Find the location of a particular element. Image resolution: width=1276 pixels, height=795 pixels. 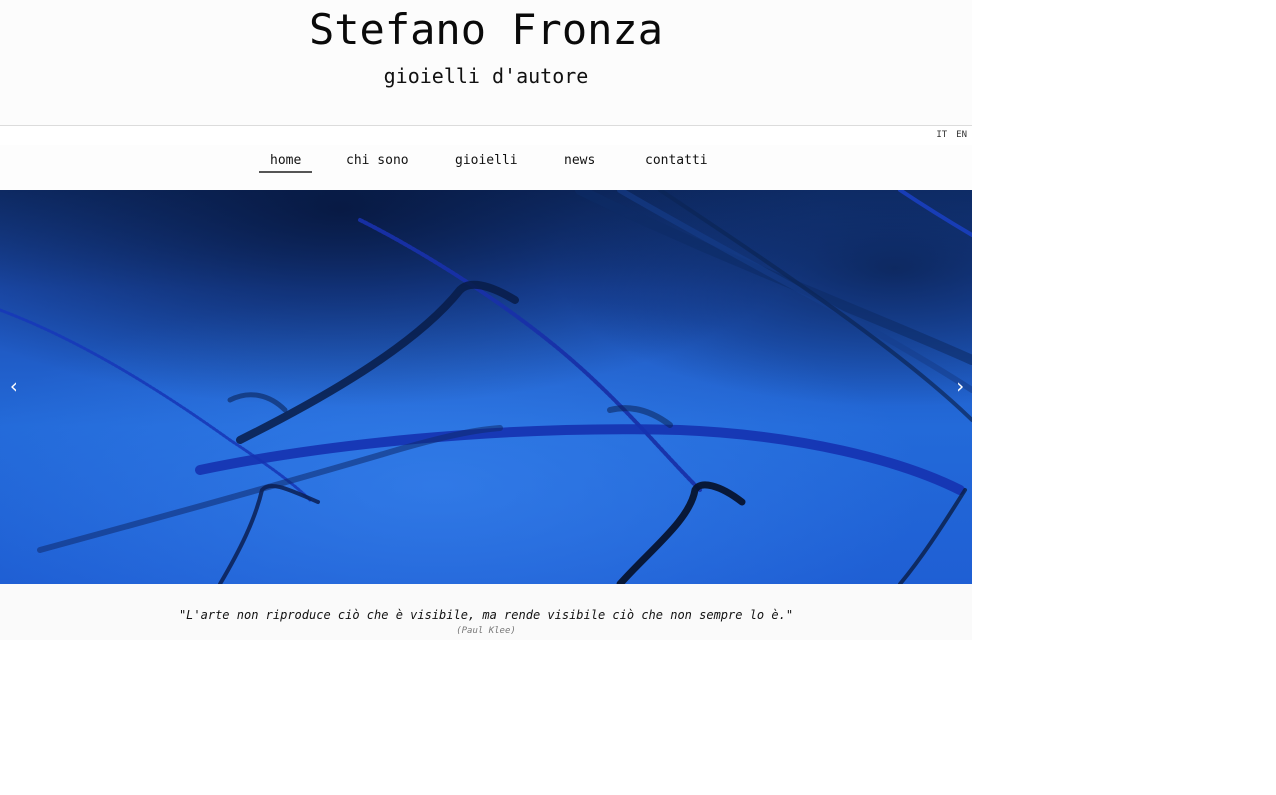

nav-item-gioielli: gioielli is located at coordinates (486, 161).